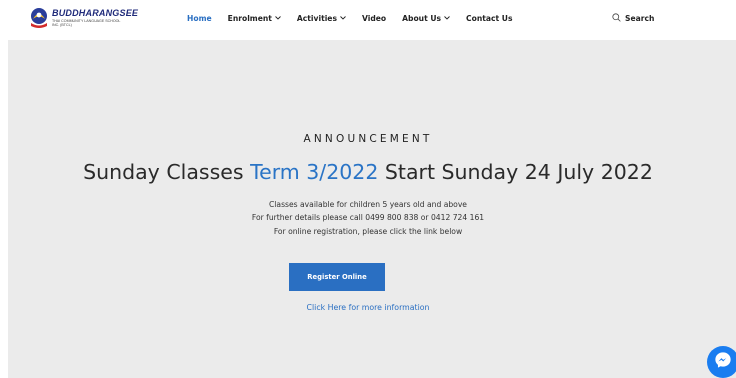 Image resolution: width=736 pixels, height=378 pixels. I want to click on nav-item-label: Activities, so click(316, 18).